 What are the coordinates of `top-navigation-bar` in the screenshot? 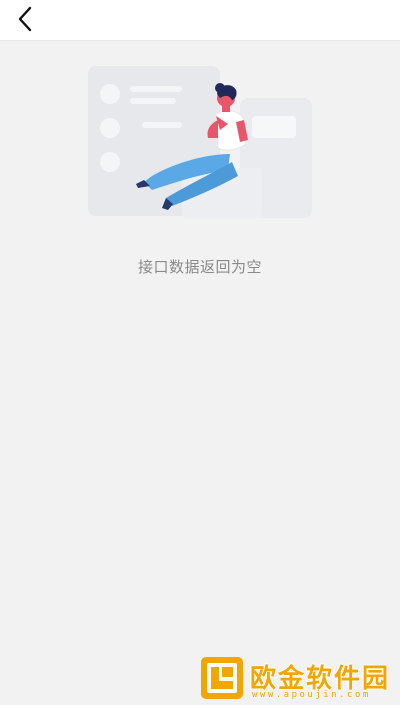 It's located at (200, 20).